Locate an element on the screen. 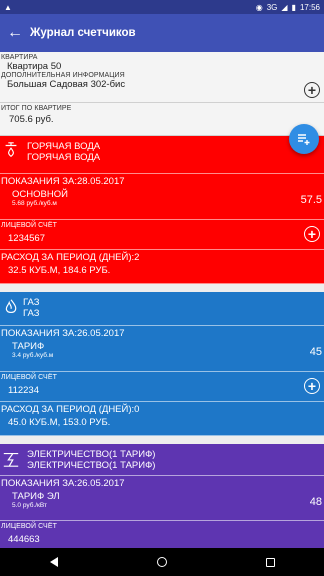 The height and width of the screenshot is (576, 324). tariff-rate: 3.4 руб./куб.м is located at coordinates (33, 355).